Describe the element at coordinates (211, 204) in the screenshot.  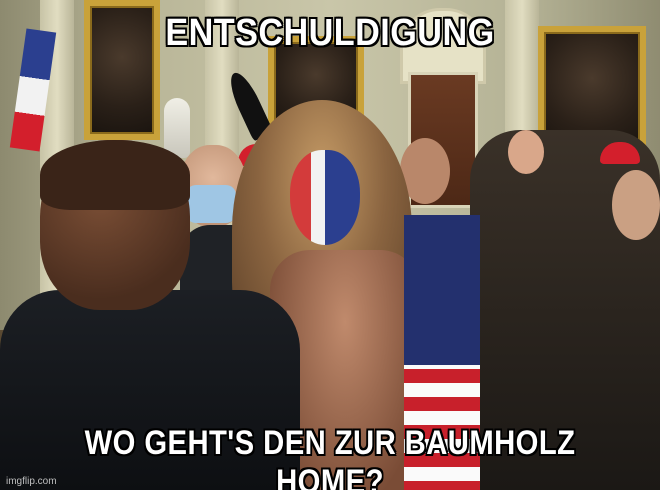
I see `face-mask` at that location.